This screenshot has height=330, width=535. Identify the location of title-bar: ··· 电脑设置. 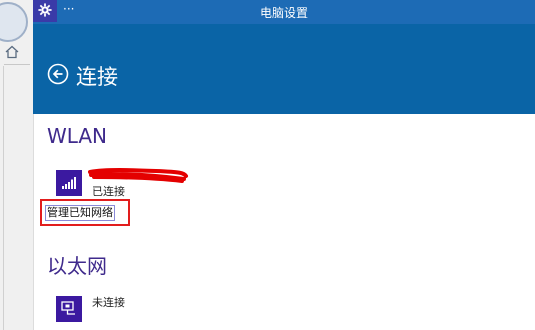
(284, 12).